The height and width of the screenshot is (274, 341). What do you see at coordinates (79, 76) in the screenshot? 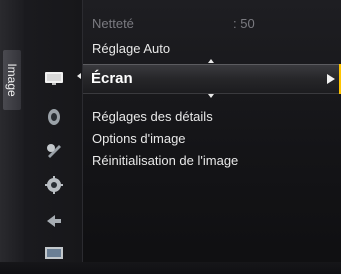
I see `back-indicator` at bounding box center [79, 76].